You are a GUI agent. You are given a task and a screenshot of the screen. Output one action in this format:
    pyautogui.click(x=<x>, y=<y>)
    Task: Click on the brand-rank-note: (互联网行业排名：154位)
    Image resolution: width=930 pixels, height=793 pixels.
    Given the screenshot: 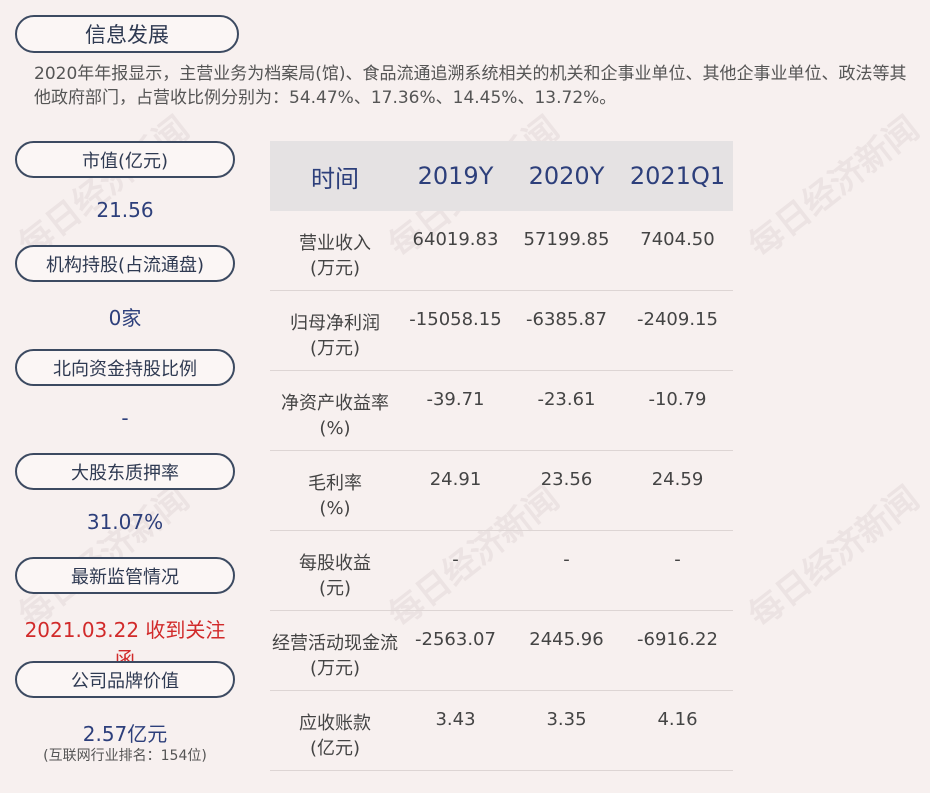 What is the action you would take?
    pyautogui.click(x=125, y=756)
    